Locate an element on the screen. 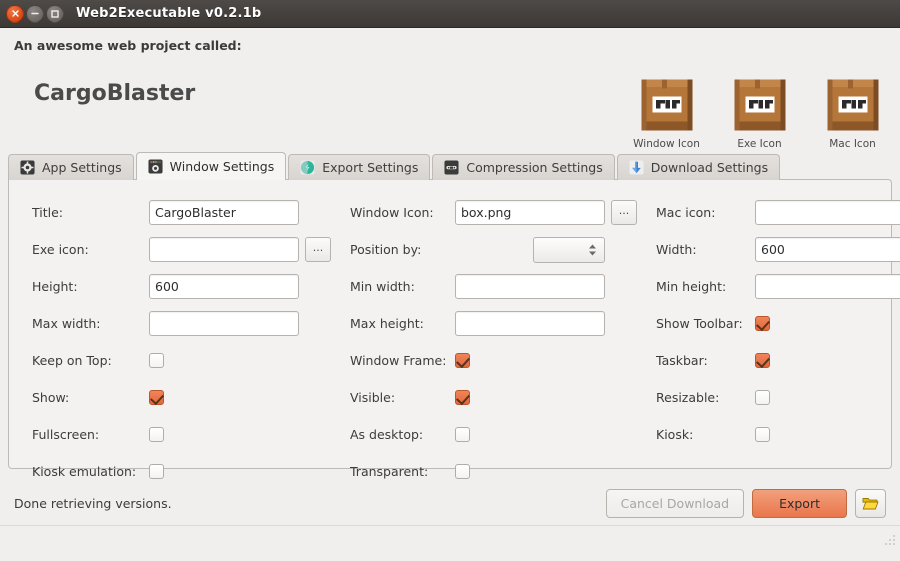 This screenshot has width=900, height=561. field-as-desktop-wrap is located at coordinates (530, 434).